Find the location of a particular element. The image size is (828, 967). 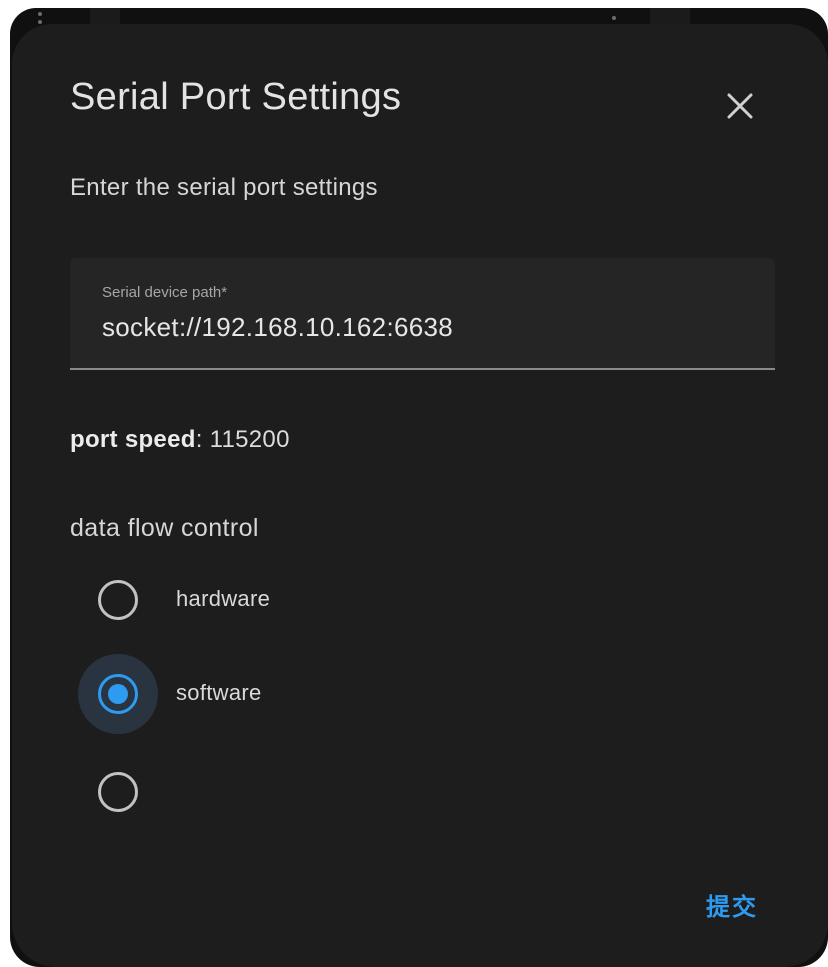

flow-control-label: data flow control is located at coordinates (164, 528).